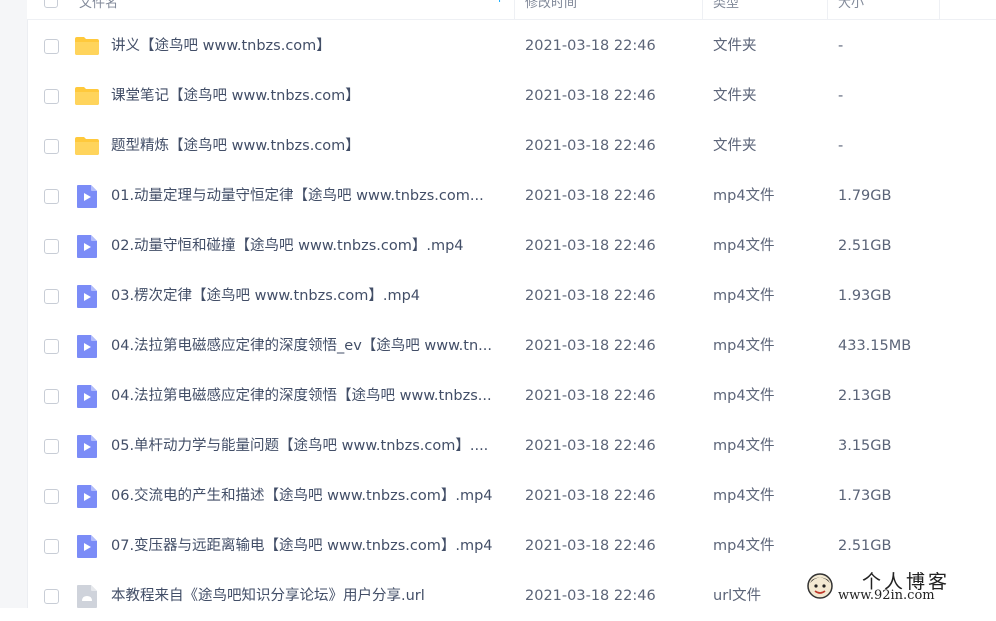 The height and width of the screenshot is (621, 996). What do you see at coordinates (308, 46) in the screenshot?
I see `file-name-link: 讲义【途鸟吧 www.tnbzs.com】` at bounding box center [308, 46].